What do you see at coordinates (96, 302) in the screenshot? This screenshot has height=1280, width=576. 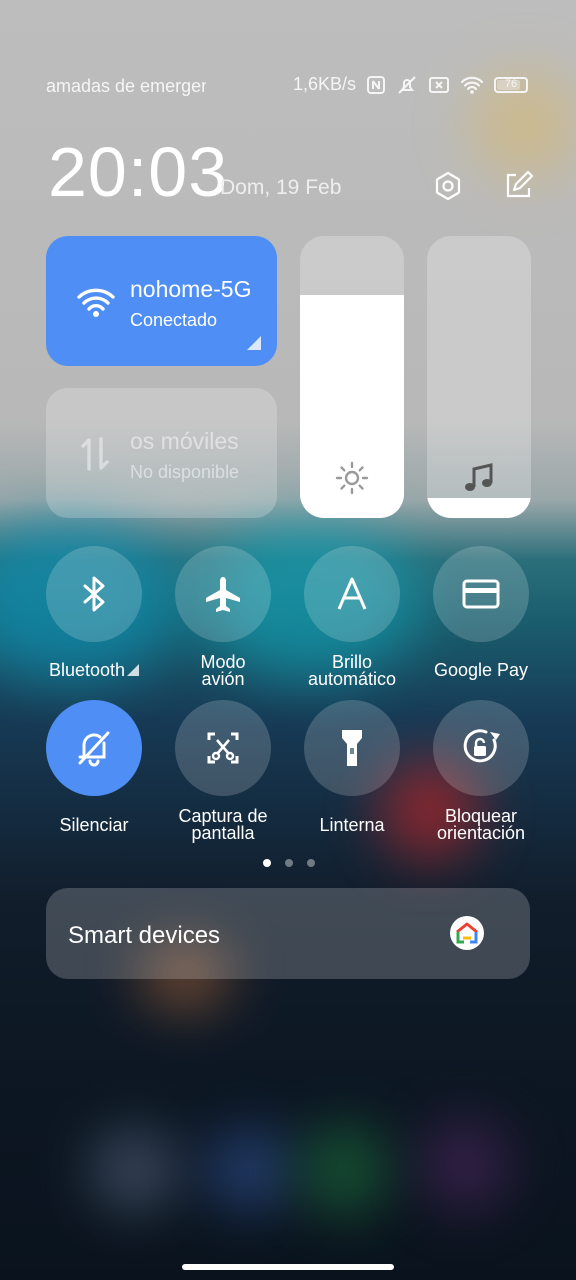 I see `wifi-icon` at bounding box center [96, 302].